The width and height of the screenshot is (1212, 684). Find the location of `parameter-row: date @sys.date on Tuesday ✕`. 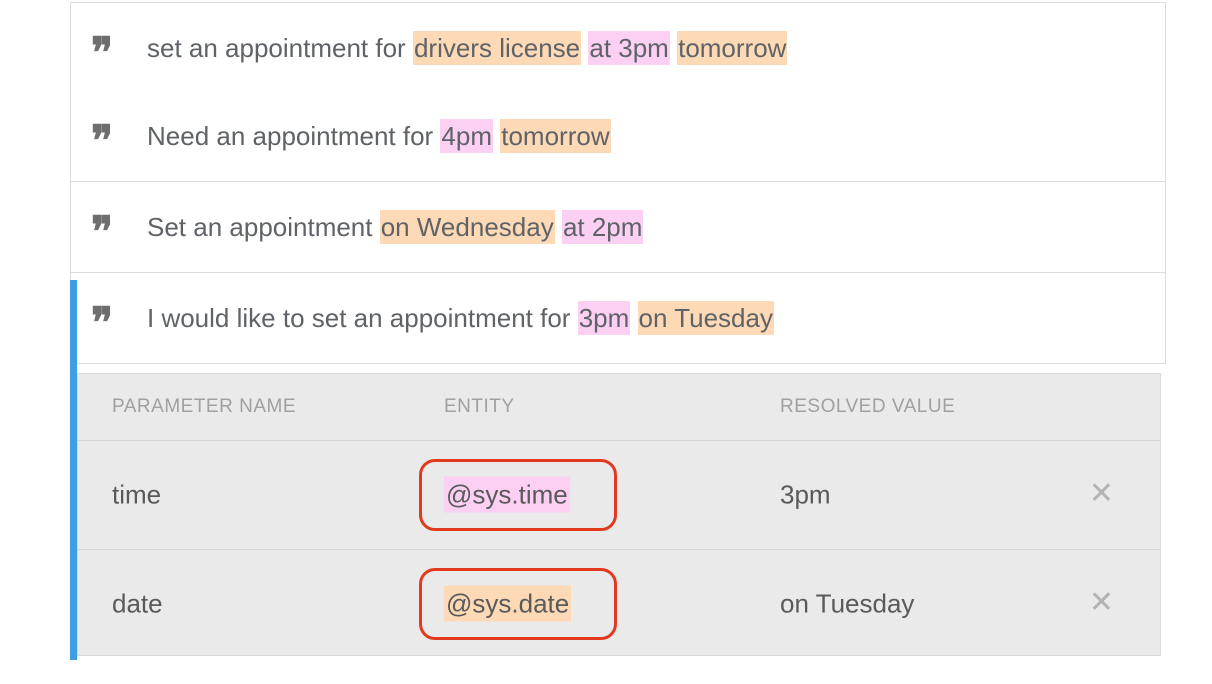

parameter-row: date @sys.date on Tuesday ✕ is located at coordinates (619, 604).